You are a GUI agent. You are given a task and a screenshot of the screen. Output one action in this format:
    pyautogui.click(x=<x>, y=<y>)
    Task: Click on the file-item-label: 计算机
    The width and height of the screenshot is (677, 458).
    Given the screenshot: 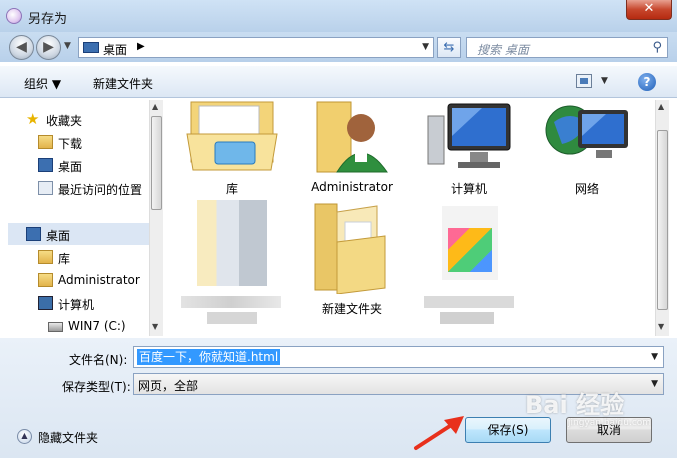 What is the action you would take?
    pyautogui.click(x=468, y=189)
    